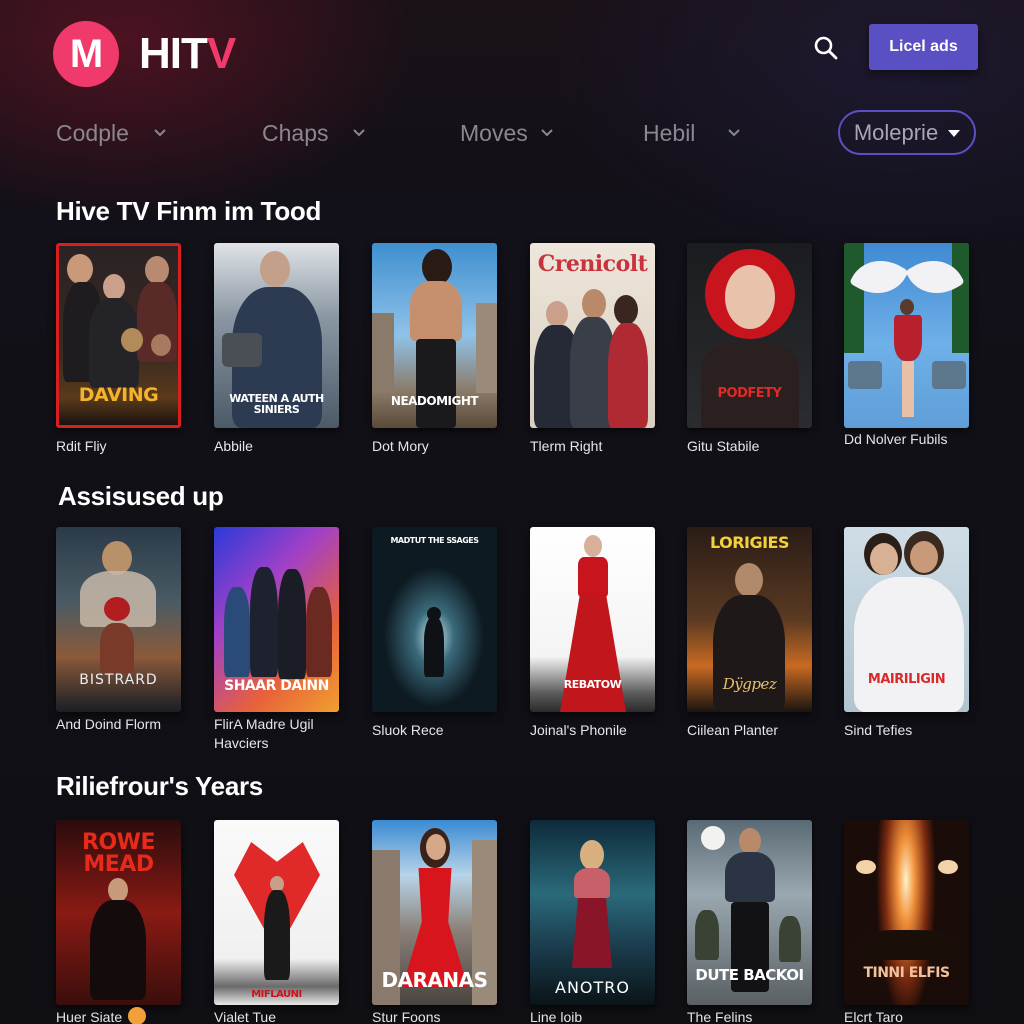  Describe the element at coordinates (566, 446) in the screenshot. I see `movie-title: Tlerm Right` at that location.